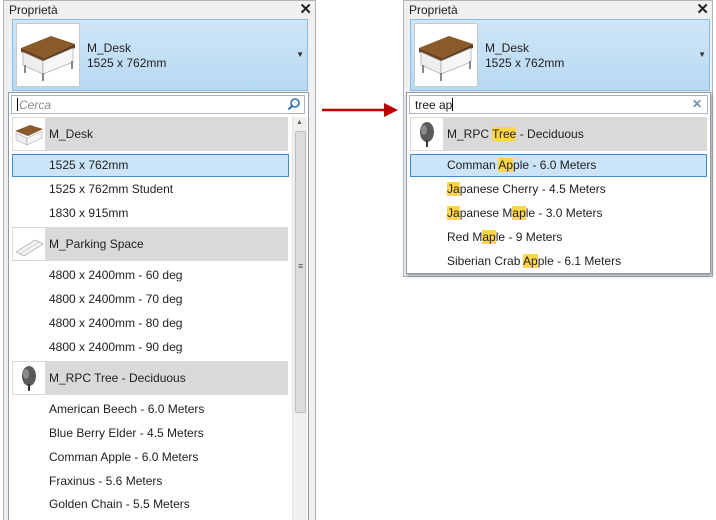 This screenshot has height=520, width=716. I want to click on search-value: tree ap, so click(434, 105).